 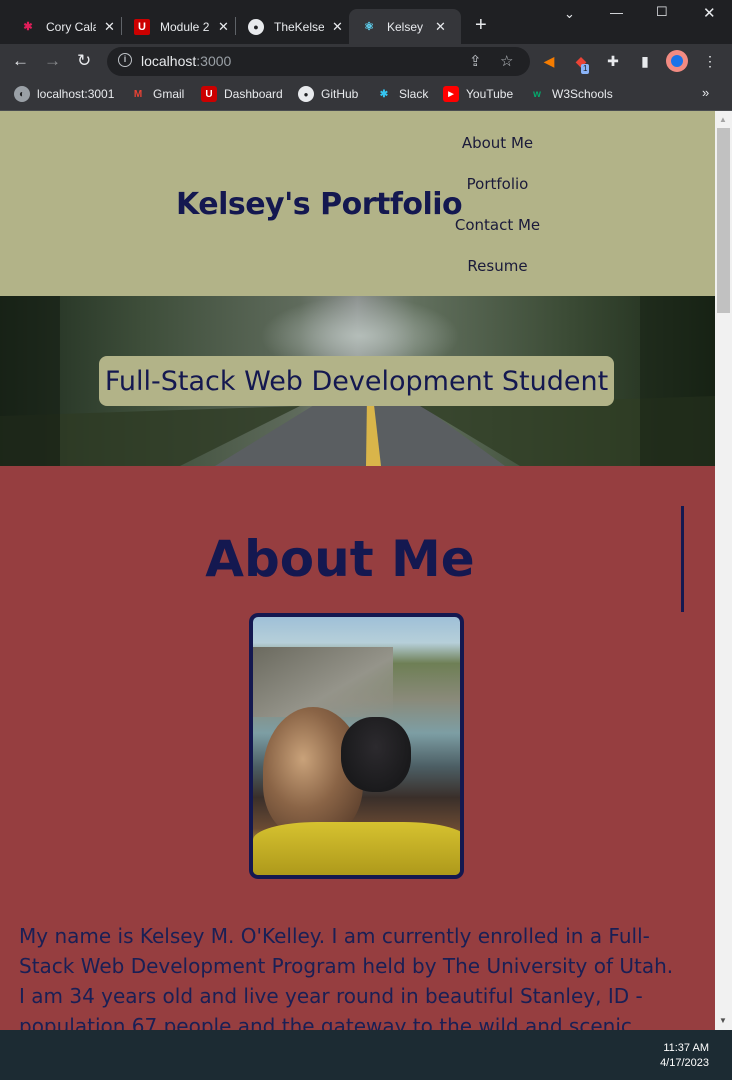 I want to click on window-close-icon: ✕, so click(x=709, y=13).